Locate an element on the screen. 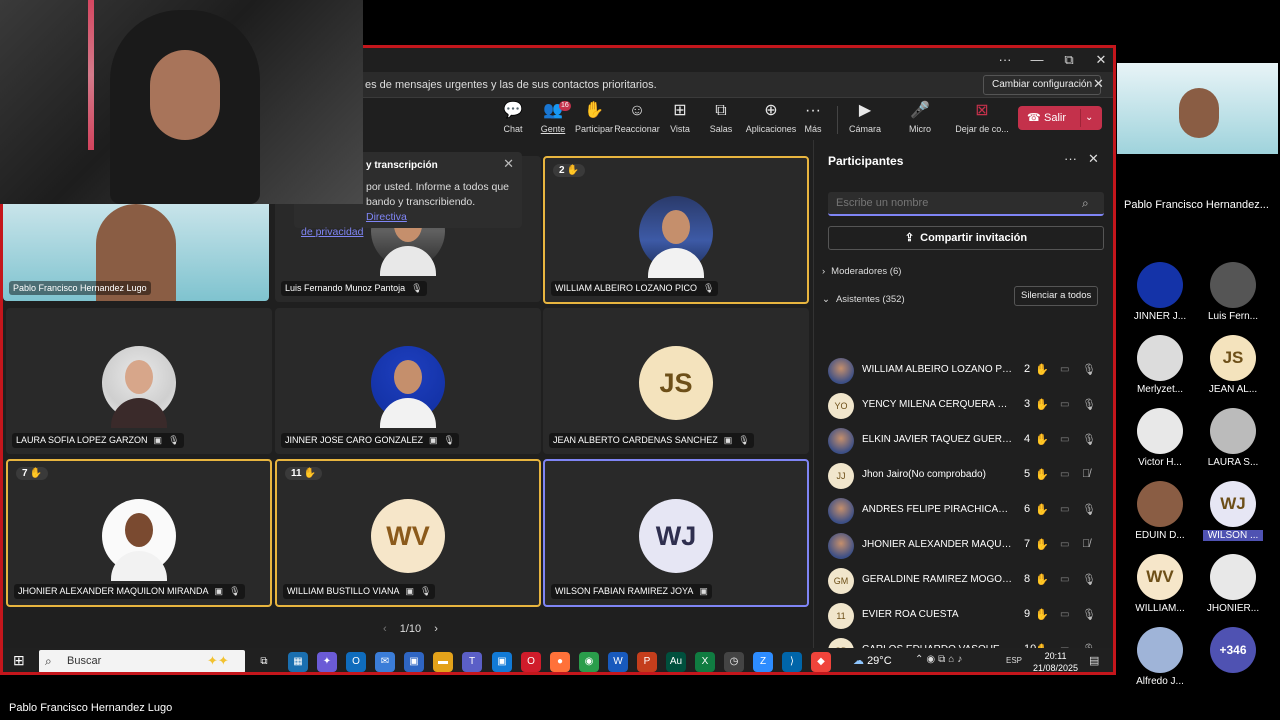 This screenshot has height=720, width=1280. toolbar-rooms: ⧉ Salas is located at coordinates (721, 117).